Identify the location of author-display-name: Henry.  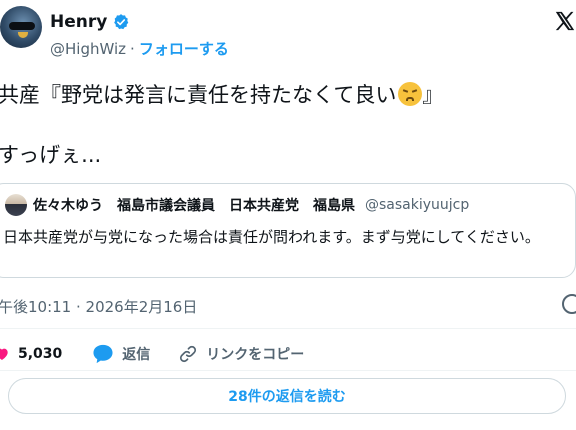
(78, 22).